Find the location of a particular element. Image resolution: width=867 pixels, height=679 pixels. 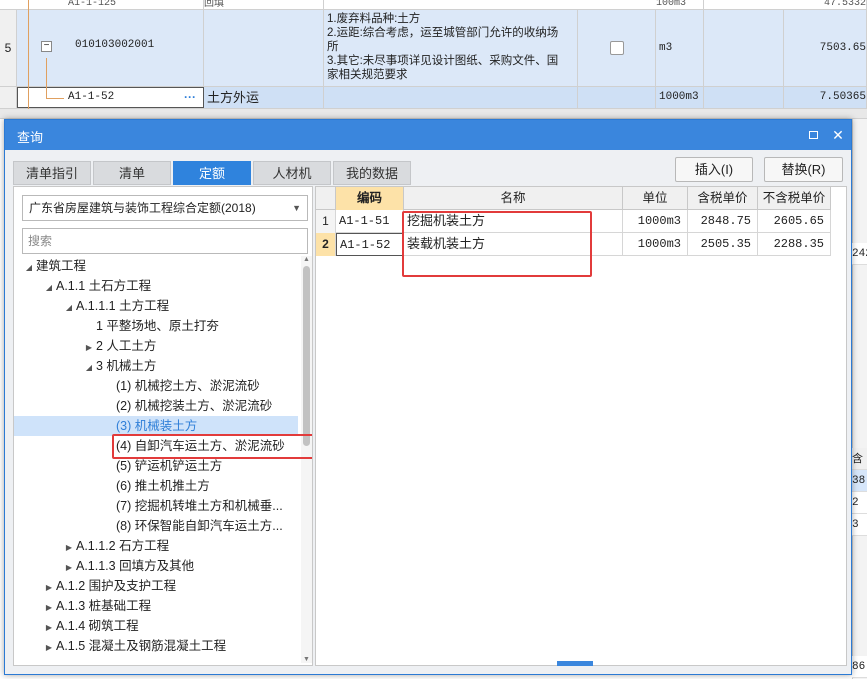

price-cell: 3 is located at coordinates (859, 525).